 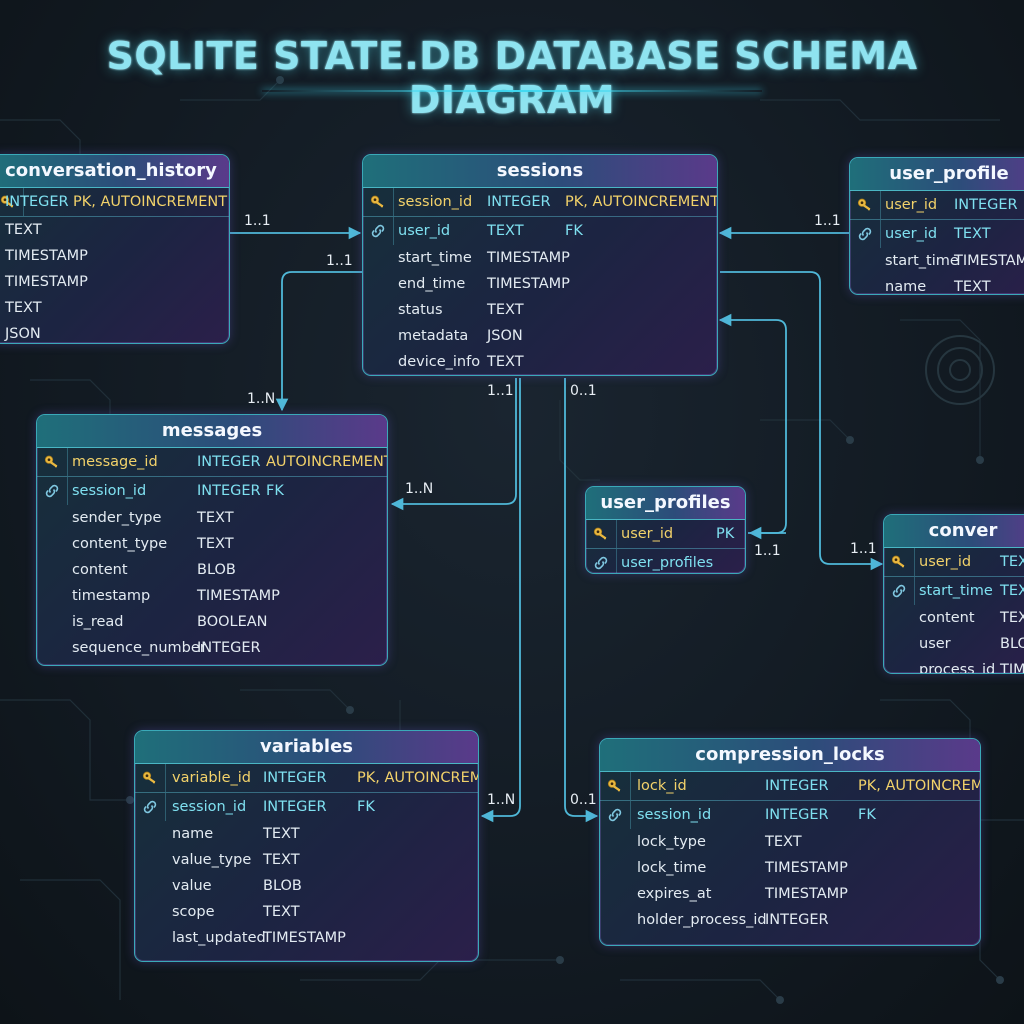 I want to click on field-type: TIM, so click(x=1012, y=668).